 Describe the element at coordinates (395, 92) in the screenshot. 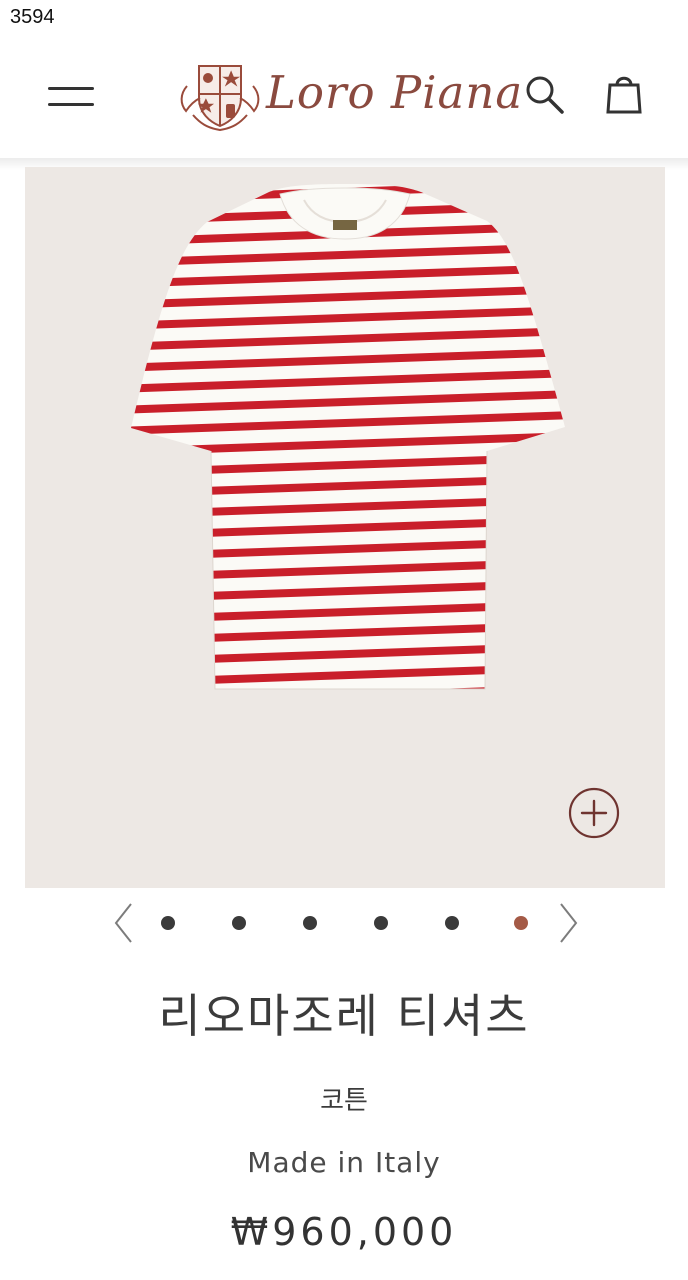

I see `brand-wordmark: Loro Piana` at that location.